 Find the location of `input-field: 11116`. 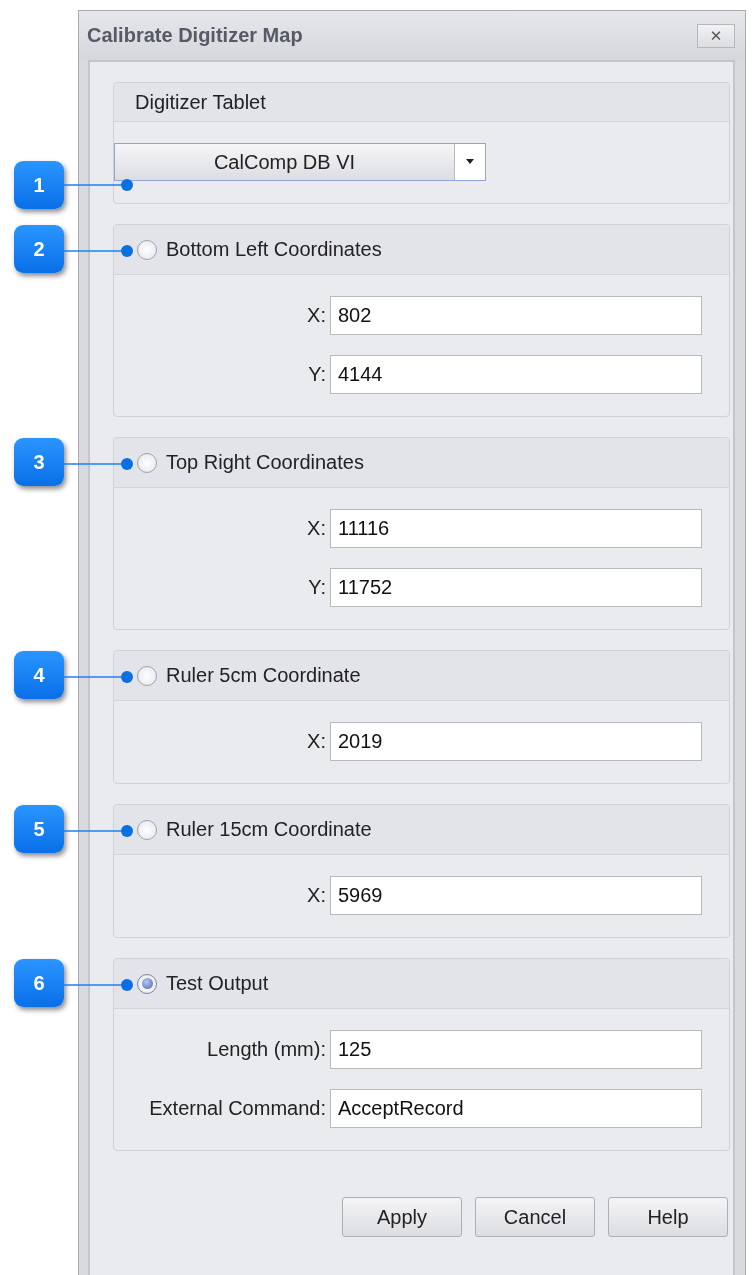

input-field: 11116 is located at coordinates (516, 528).